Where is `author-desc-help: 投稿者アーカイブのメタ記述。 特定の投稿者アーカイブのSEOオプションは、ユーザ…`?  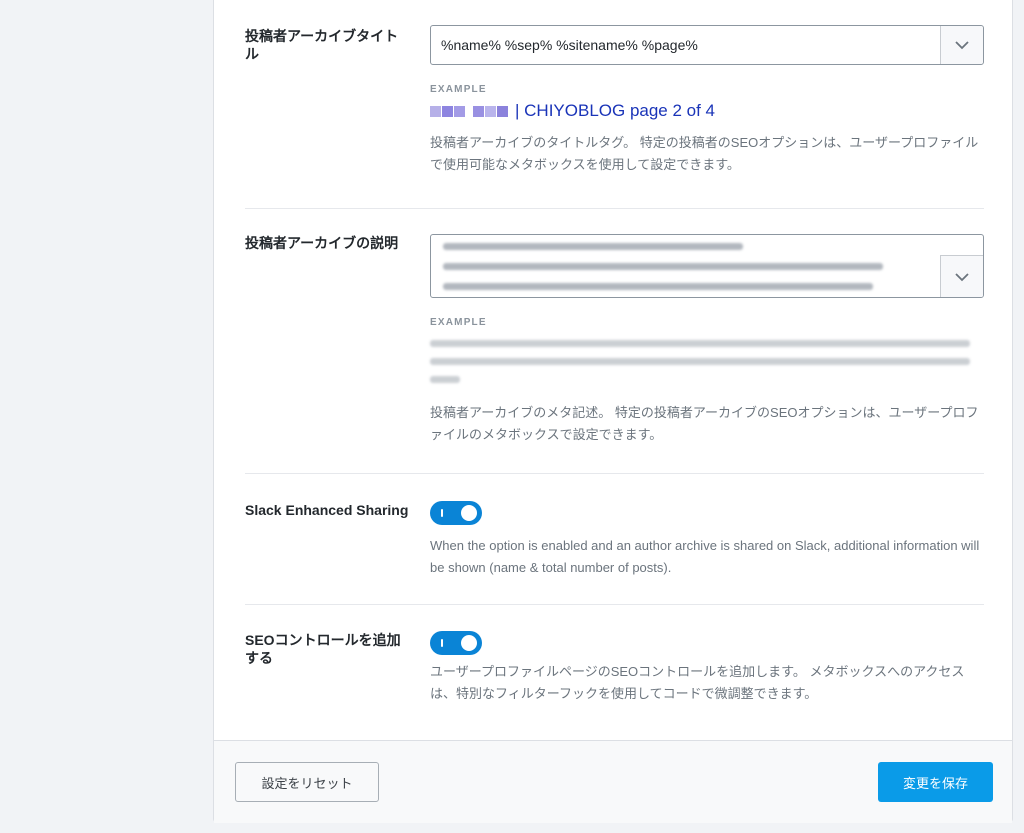
author-desc-help: 投稿者アーカイブのメタ記述。 特定の投稿者アーカイブのSEOオプションは、ユーザ… is located at coordinates (704, 423).